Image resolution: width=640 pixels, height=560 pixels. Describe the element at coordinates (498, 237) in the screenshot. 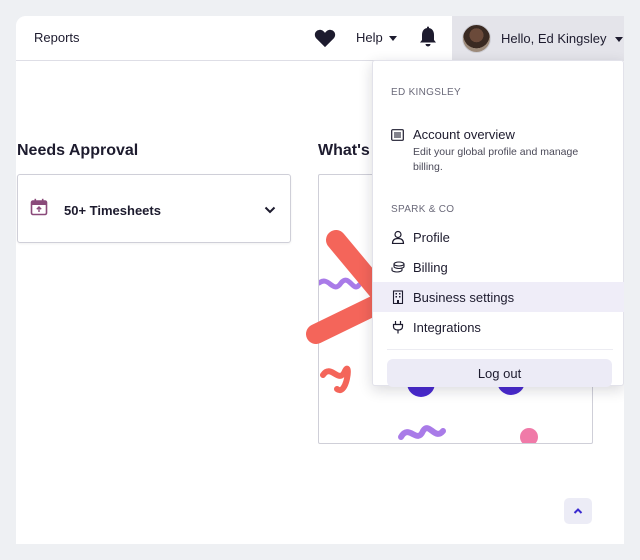

I see `menu-item-profile: Profile` at that location.